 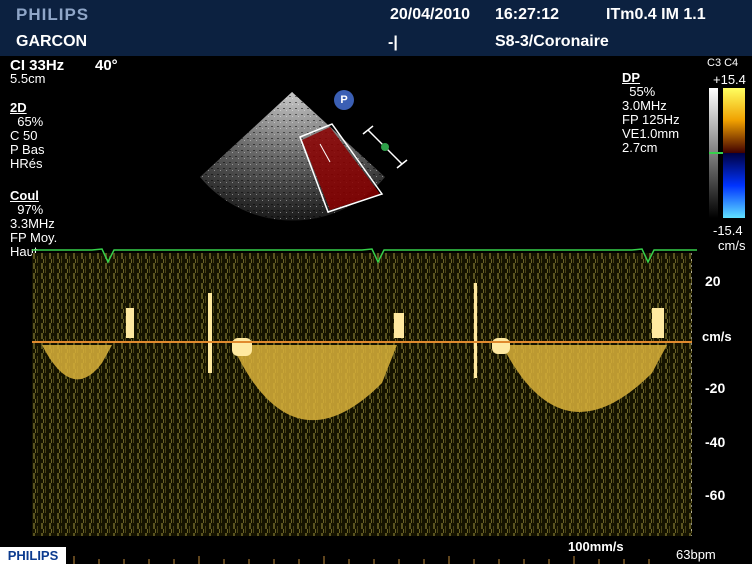 I want to click on dp-filter: FP 125Hz, so click(x=651, y=119).